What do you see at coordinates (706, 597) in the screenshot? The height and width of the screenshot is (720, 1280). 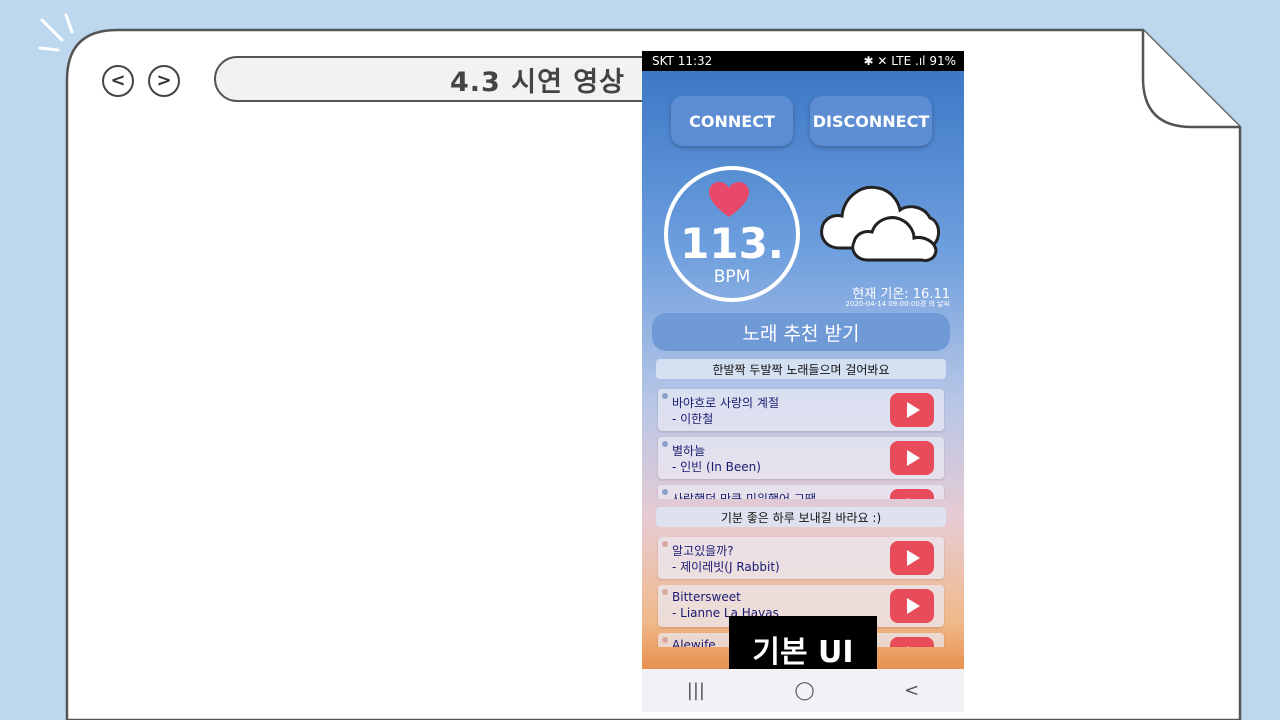 I see `song-title: Bittersweet` at bounding box center [706, 597].